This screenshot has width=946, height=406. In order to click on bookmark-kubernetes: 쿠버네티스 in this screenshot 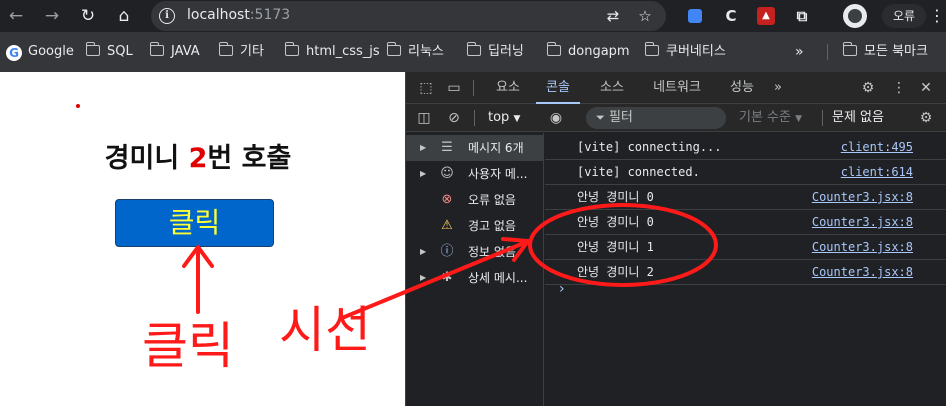, I will do `click(685, 52)`.